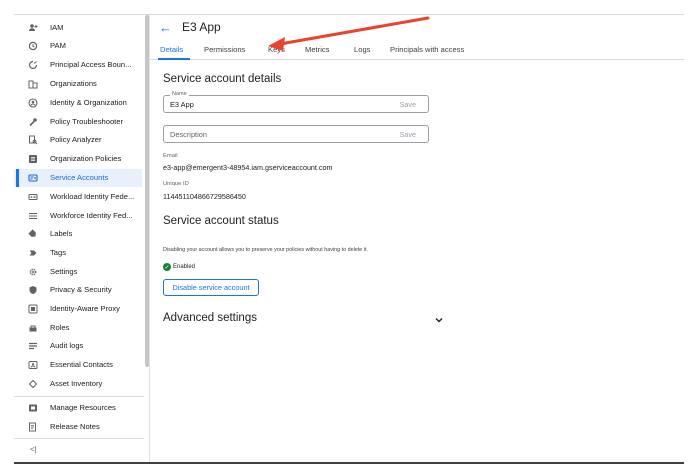  What do you see at coordinates (78, 28) in the screenshot?
I see `sidebar-item-iam: IAM` at bounding box center [78, 28].